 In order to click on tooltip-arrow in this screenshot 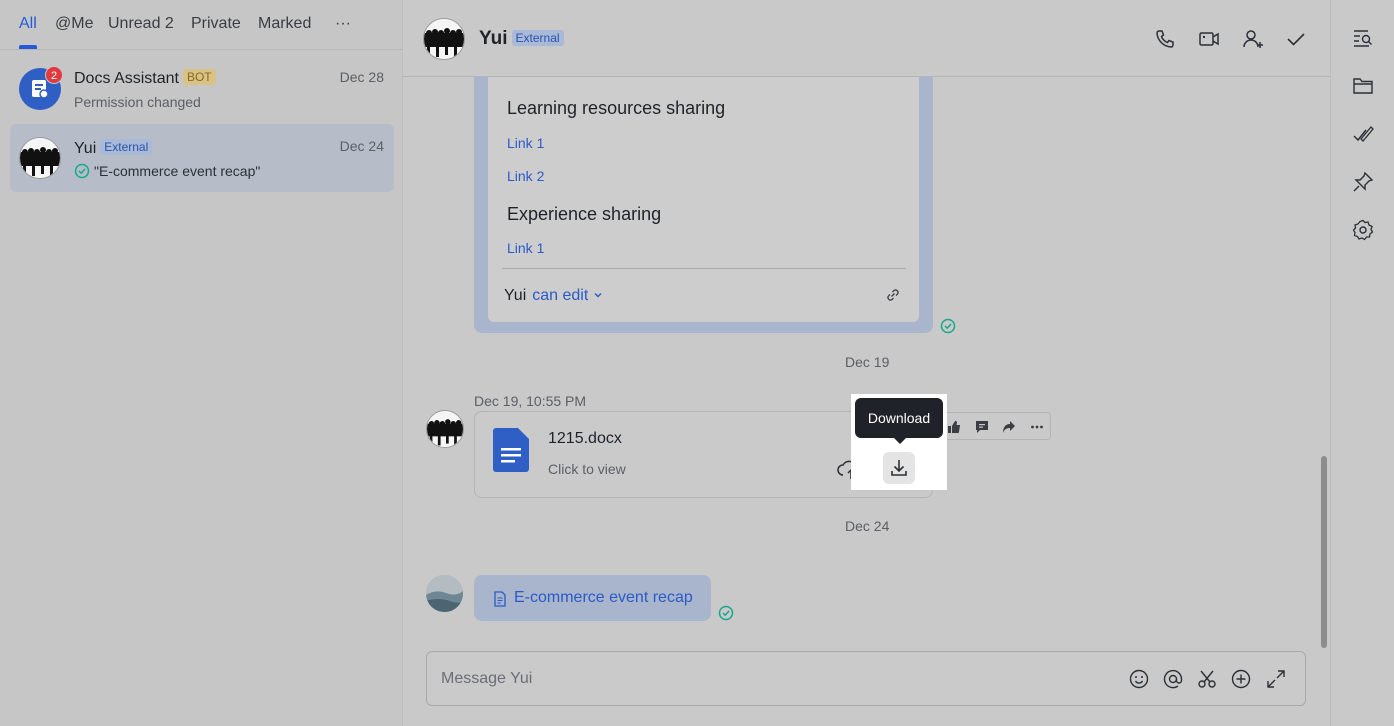, I will do `click(900, 440)`.